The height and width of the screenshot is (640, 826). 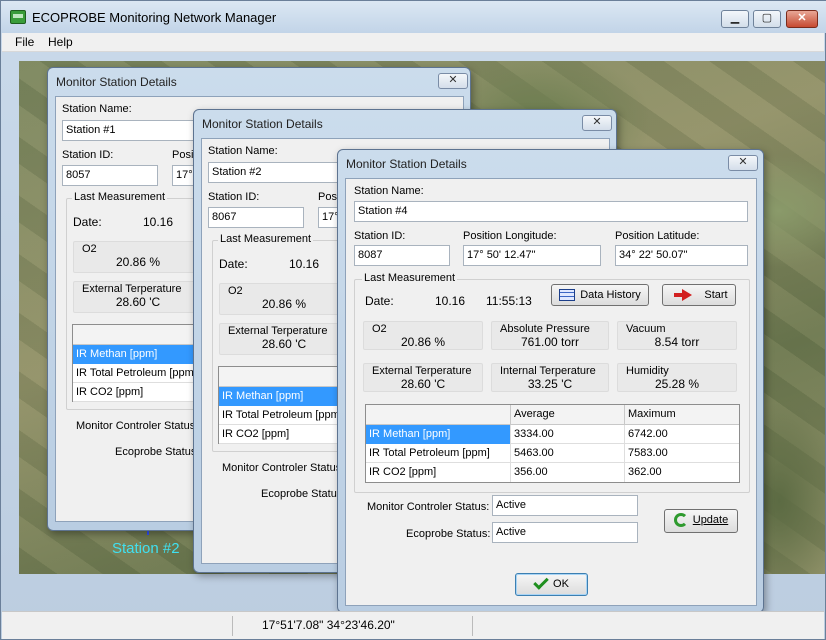 I want to click on ok-button: OK, so click(x=551, y=584).